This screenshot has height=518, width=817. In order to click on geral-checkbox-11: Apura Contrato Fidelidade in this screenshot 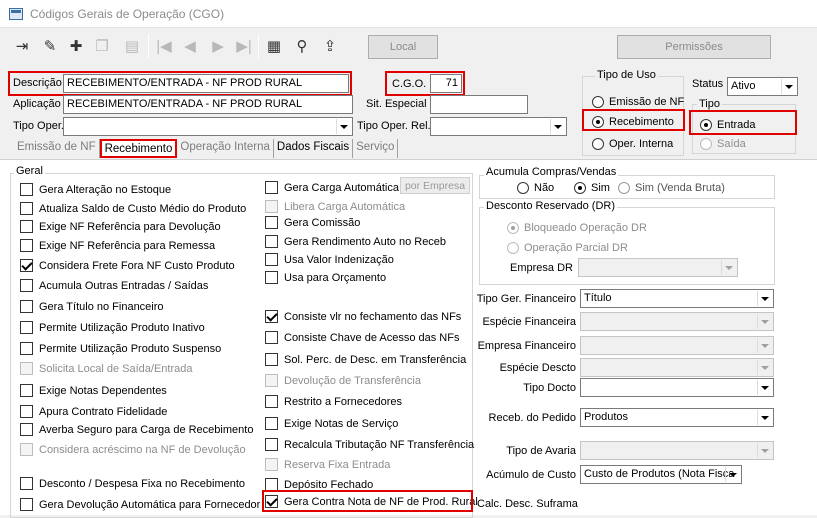, I will do `click(93, 411)`.